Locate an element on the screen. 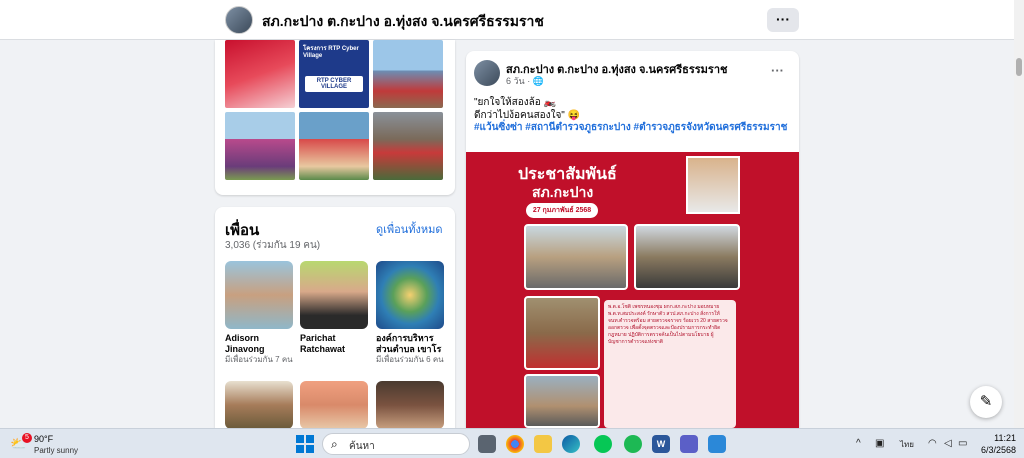 The width and height of the screenshot is (1024, 458). taskbar-search: ⌕ ค้นหา is located at coordinates (396, 444).